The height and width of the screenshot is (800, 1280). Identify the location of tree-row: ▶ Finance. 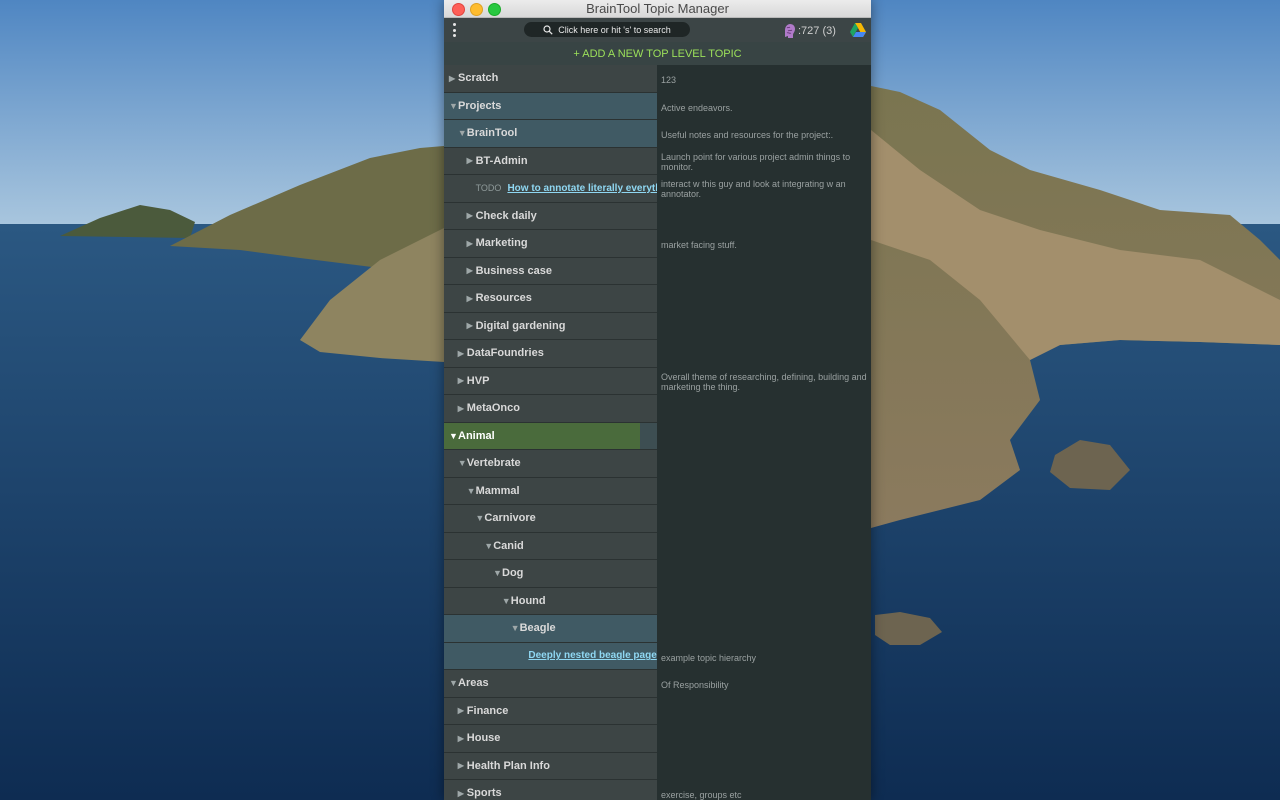
(657, 711).